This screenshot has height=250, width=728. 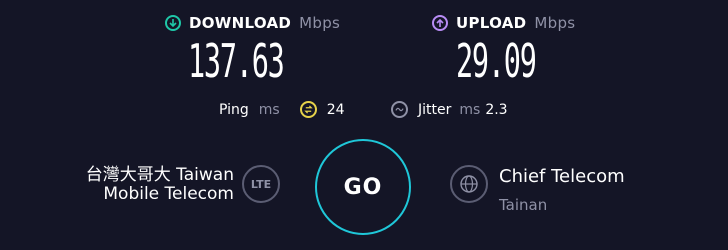 I want to click on go-button: GO, so click(x=363, y=187).